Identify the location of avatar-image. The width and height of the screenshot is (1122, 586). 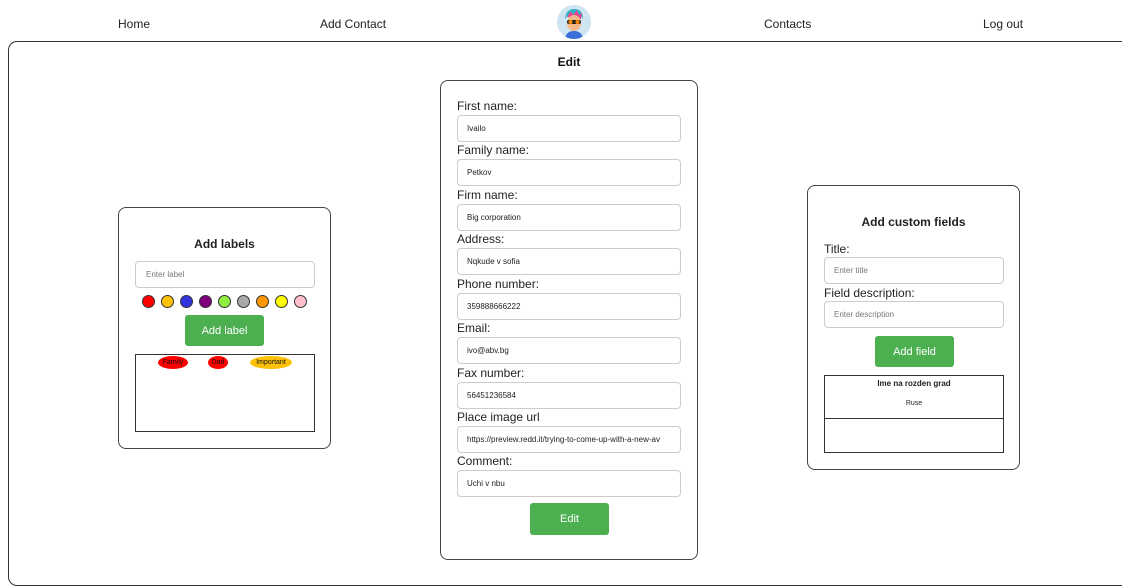
(574, 22).